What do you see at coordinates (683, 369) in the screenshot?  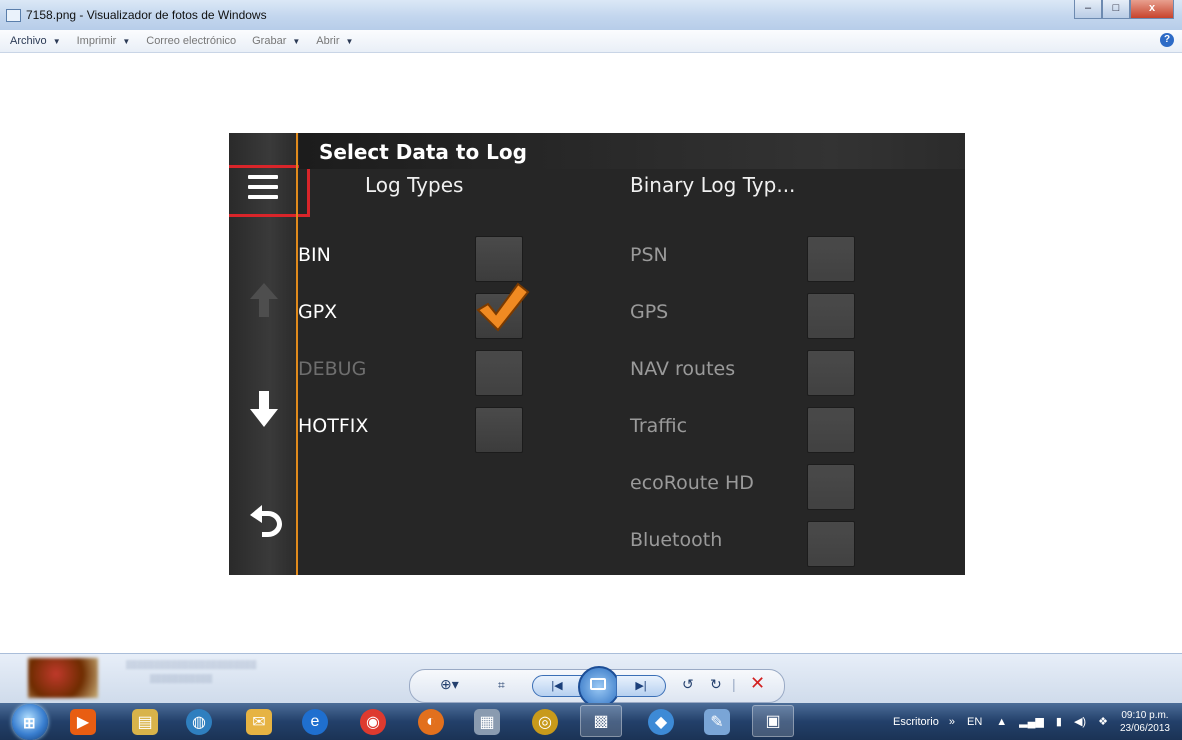 I see `binary-nav-routes-label: NAV routes` at bounding box center [683, 369].